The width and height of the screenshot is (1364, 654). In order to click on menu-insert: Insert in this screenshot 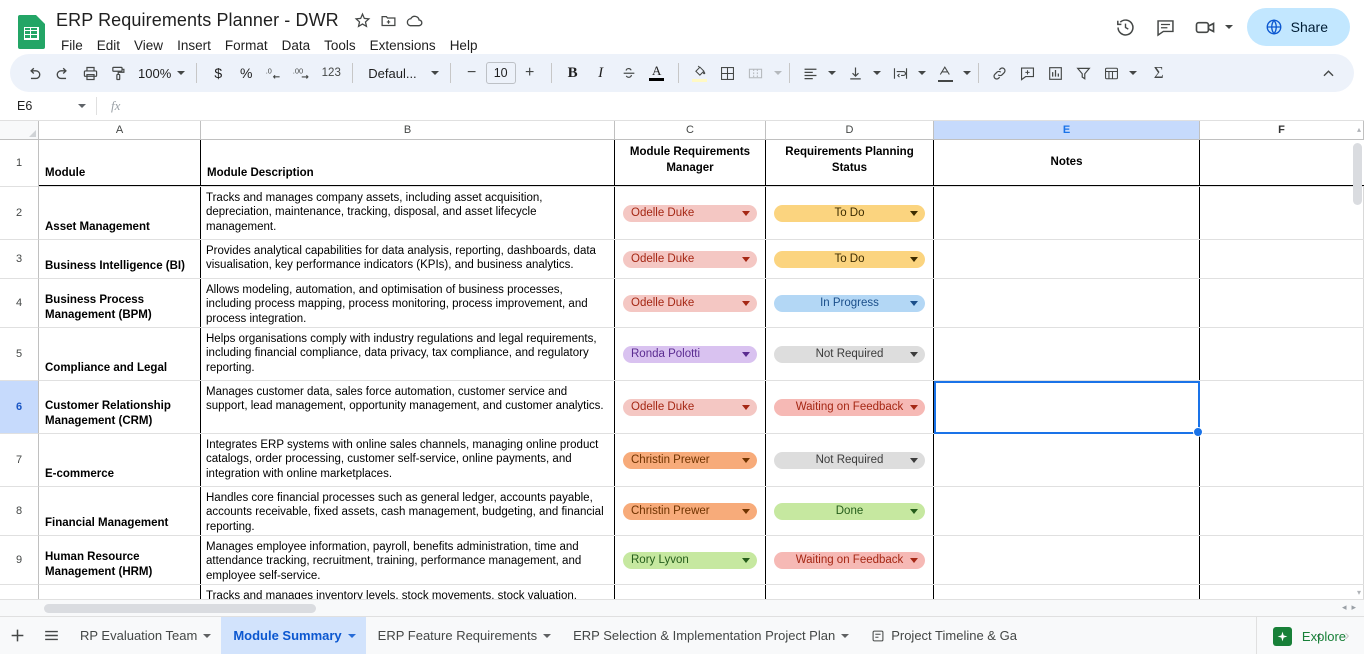, I will do `click(194, 45)`.